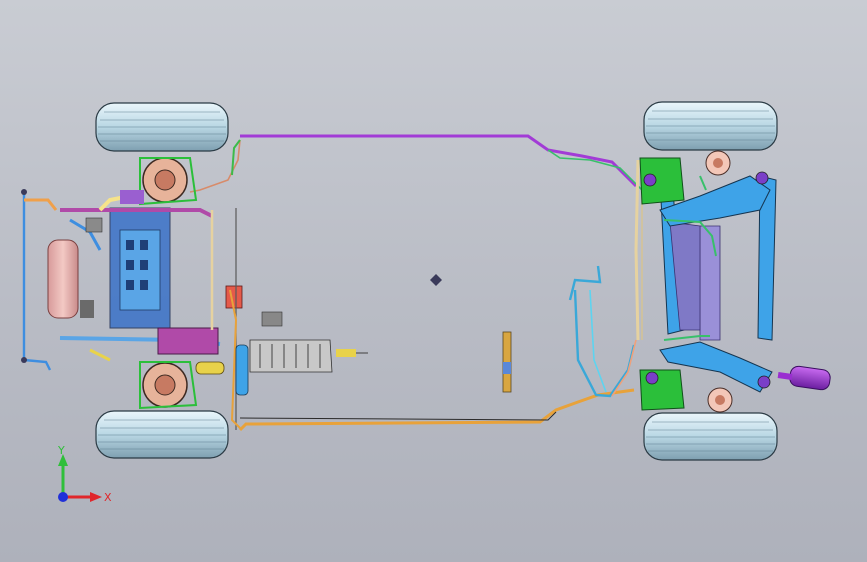  Describe the element at coordinates (605, 278) in the screenshot. I see `tunnel-lines` at that location.